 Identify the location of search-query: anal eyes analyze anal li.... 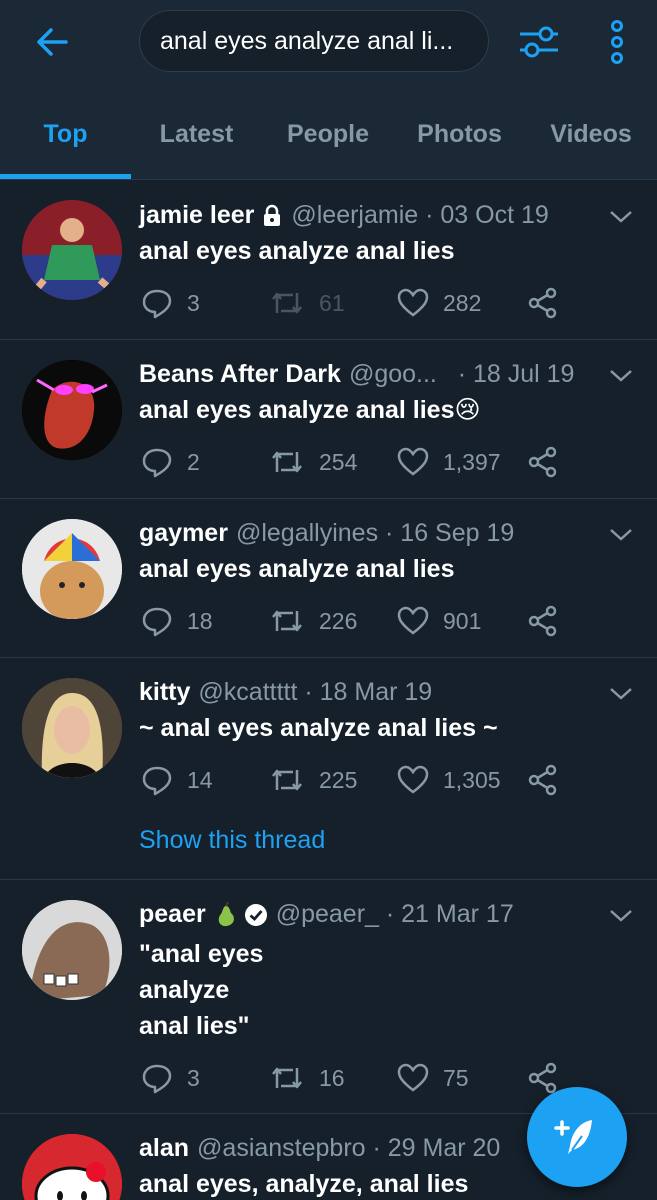
(307, 40).